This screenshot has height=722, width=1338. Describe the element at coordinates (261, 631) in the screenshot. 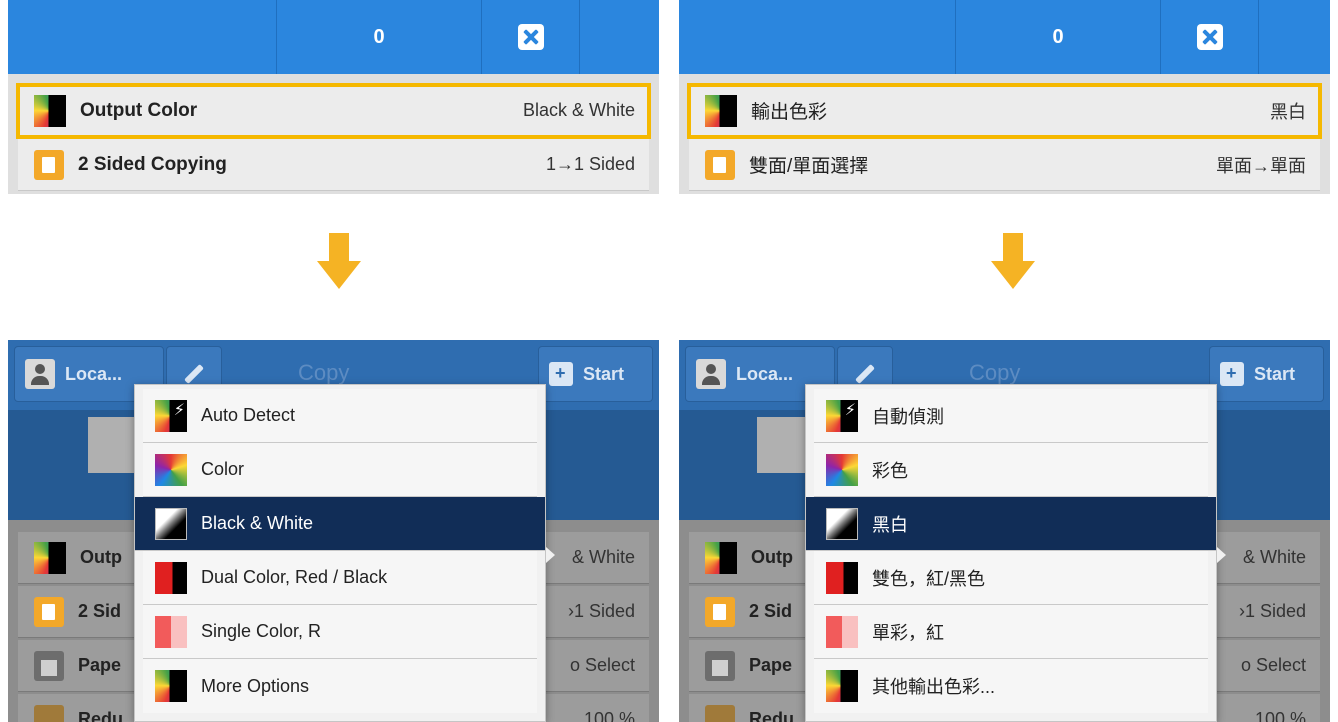

I see `menu-item-label: Single Color, R` at that location.